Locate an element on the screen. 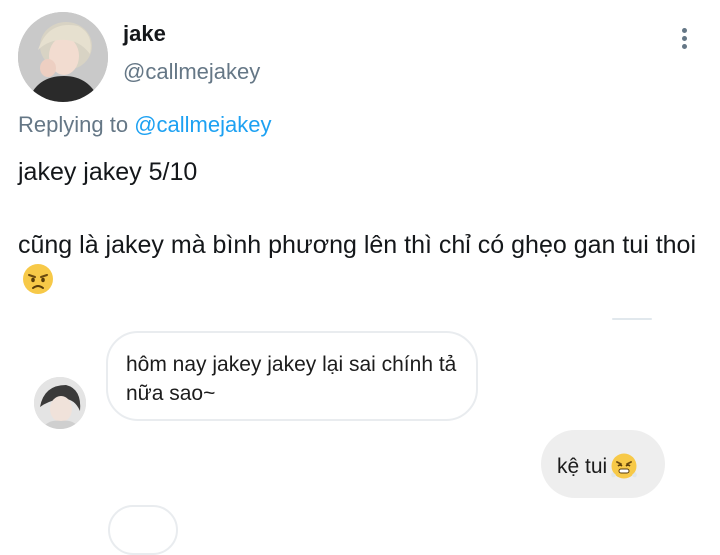  outgoing-message-bubble: kệ tui is located at coordinates (603, 464).